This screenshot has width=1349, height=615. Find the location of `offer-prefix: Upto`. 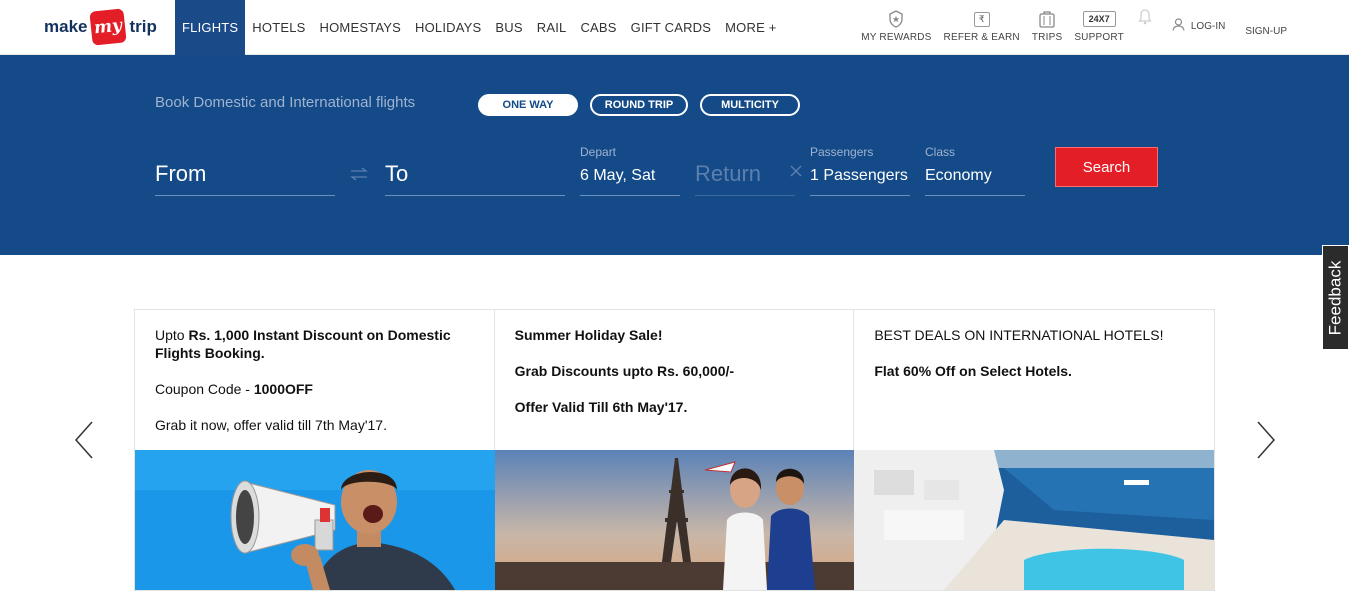

offer-prefix: Upto is located at coordinates (172, 335).